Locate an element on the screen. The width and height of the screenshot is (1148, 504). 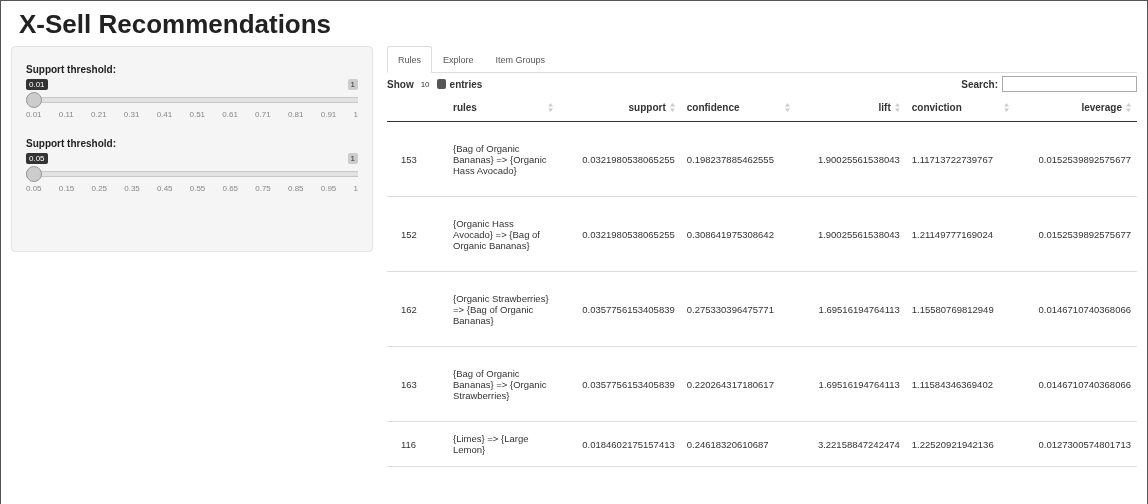
column-header: confidence is located at coordinates (713, 107).